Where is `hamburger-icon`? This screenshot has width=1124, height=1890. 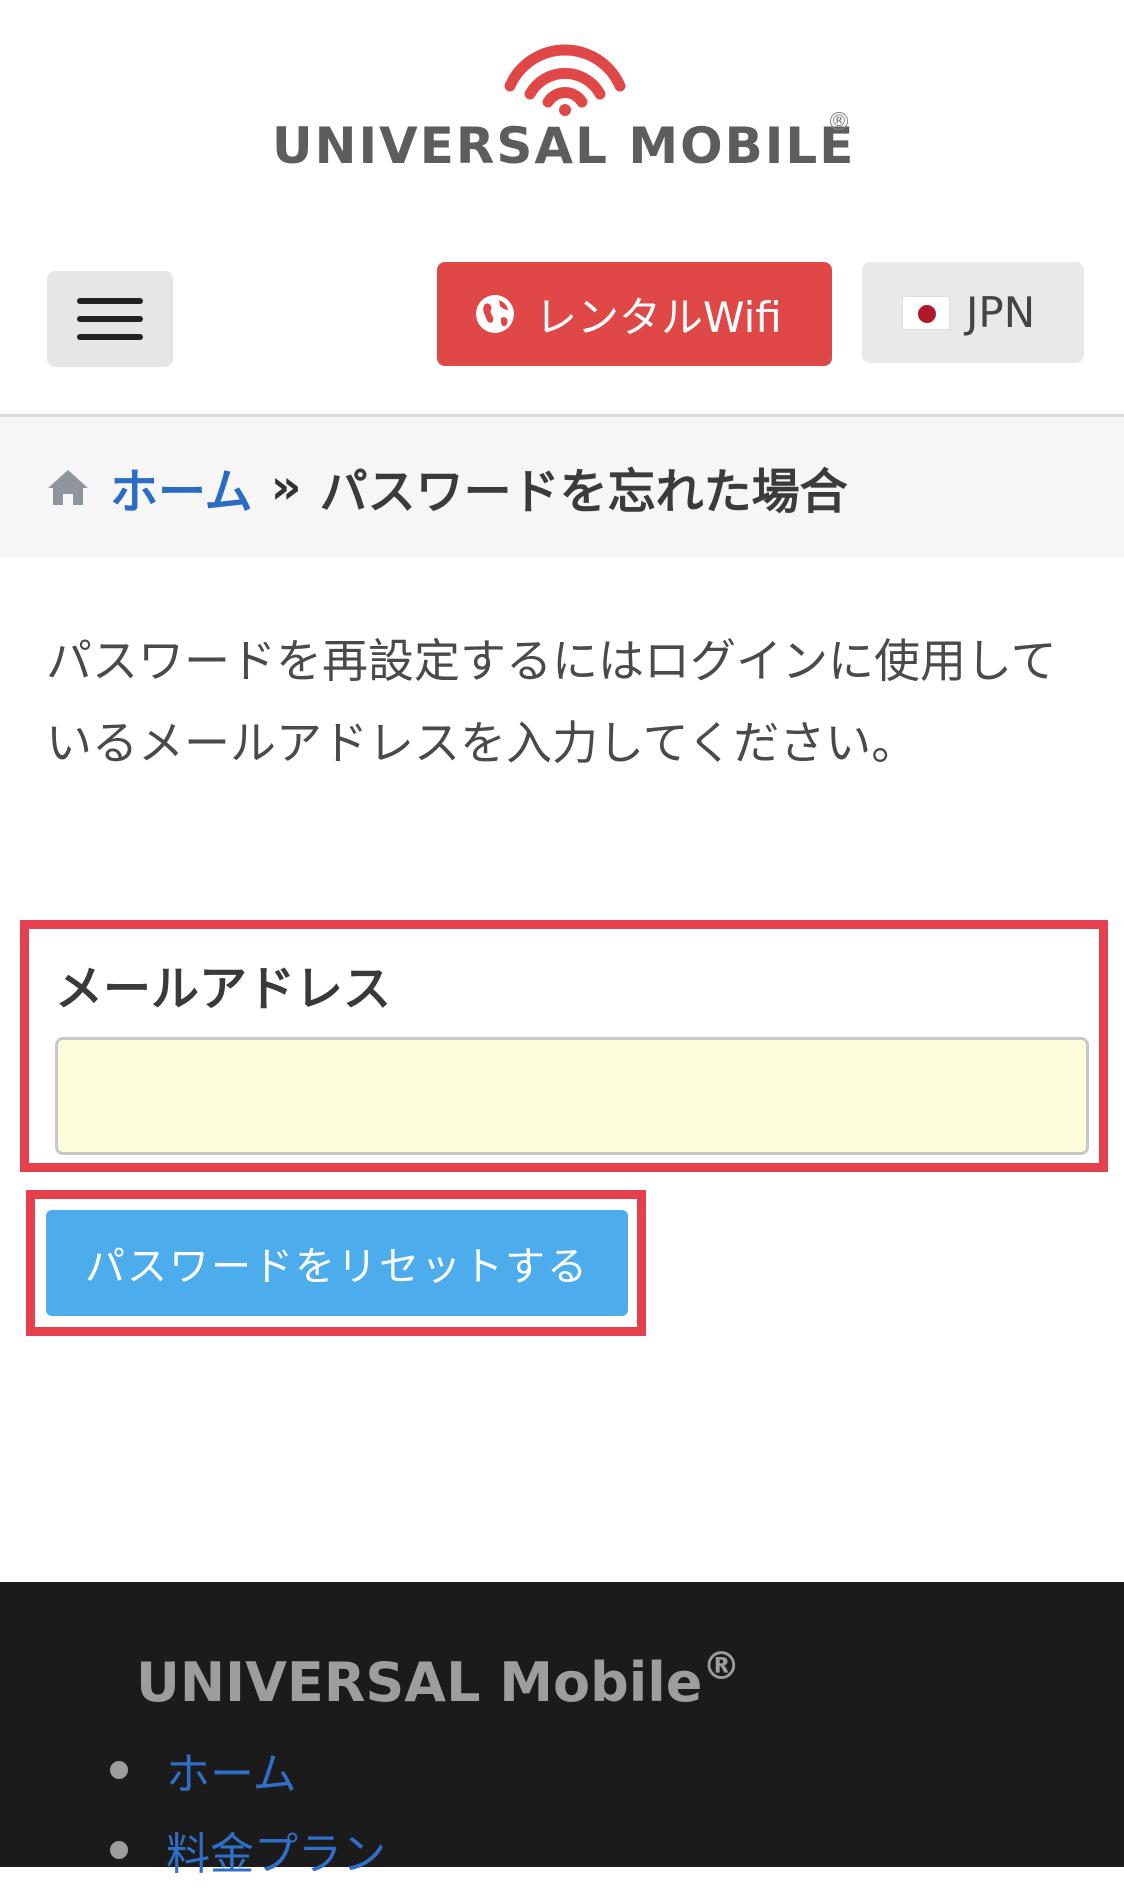
hamburger-icon is located at coordinates (110, 301).